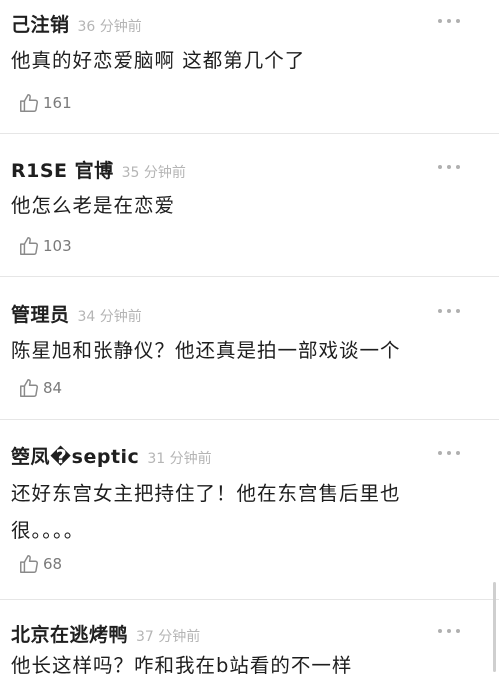  What do you see at coordinates (109, 317) in the screenshot?
I see `comment-time: 34 分钟前` at bounding box center [109, 317].